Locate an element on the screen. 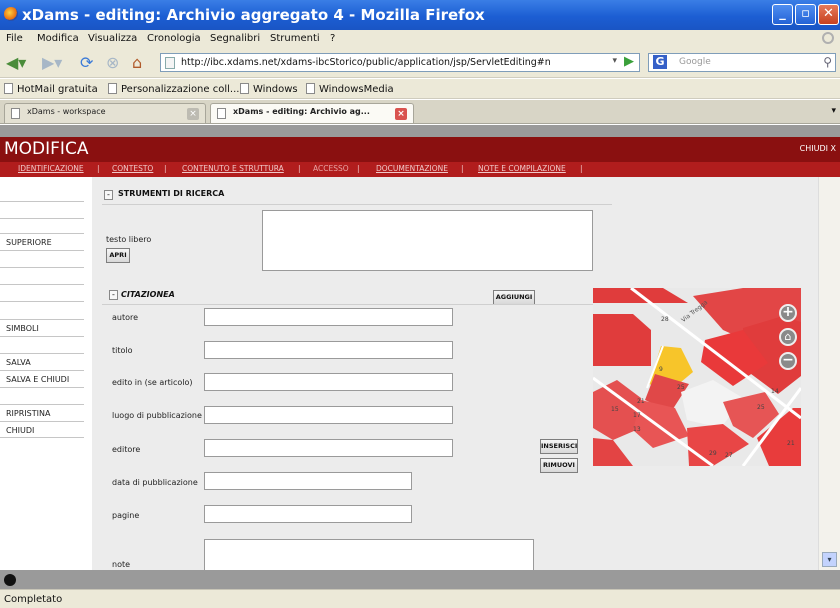 This screenshot has height=608, width=840. tab-accesso: ACCESSO is located at coordinates (331, 168).